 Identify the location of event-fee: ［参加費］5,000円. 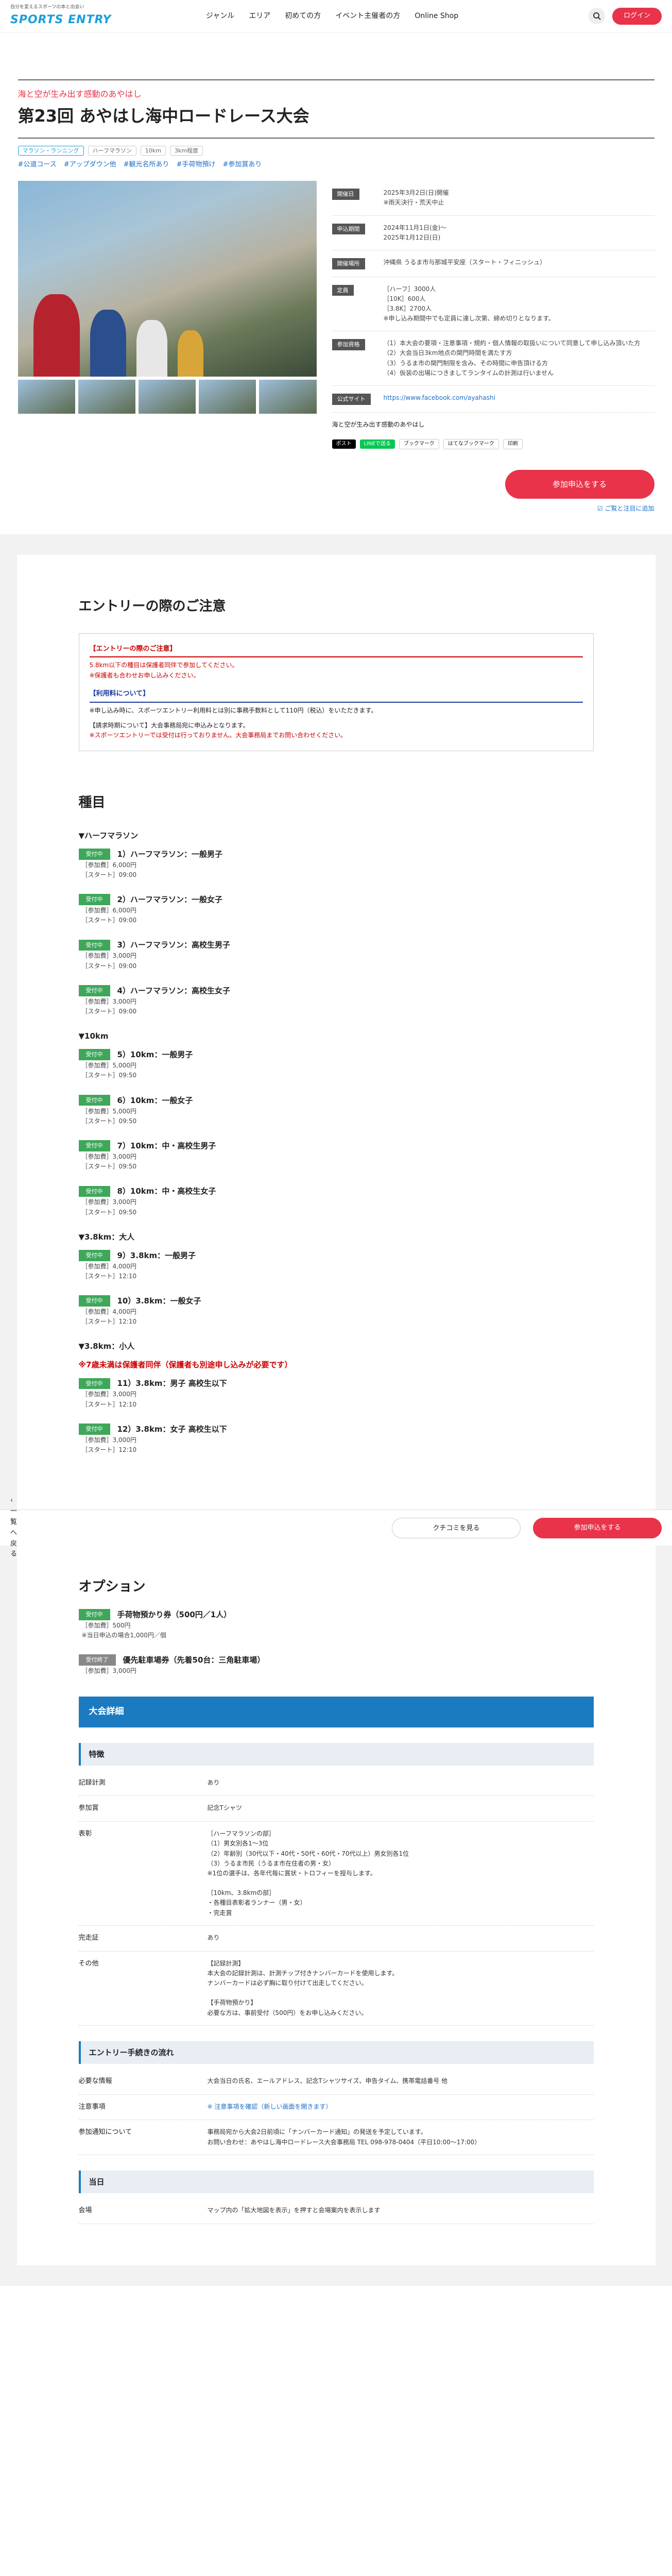
(108, 1111).